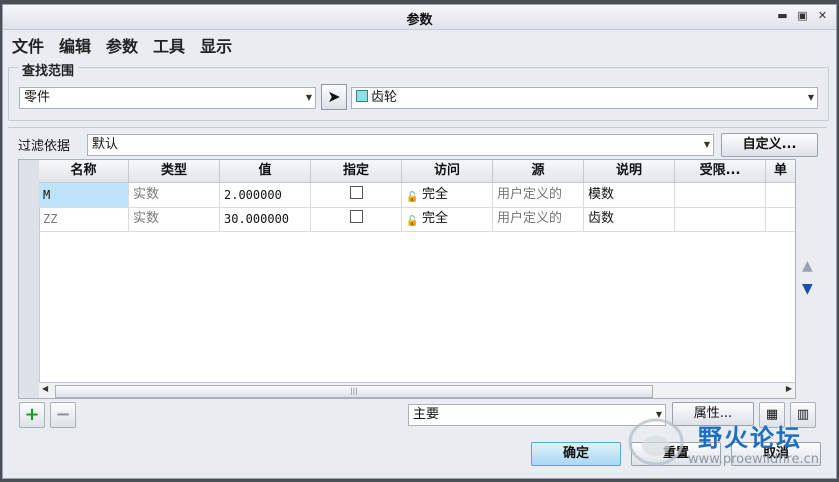 This screenshot has height=482, width=839. Describe the element at coordinates (789, 388) in the screenshot. I see `scroll-right-icon: ▶` at that location.